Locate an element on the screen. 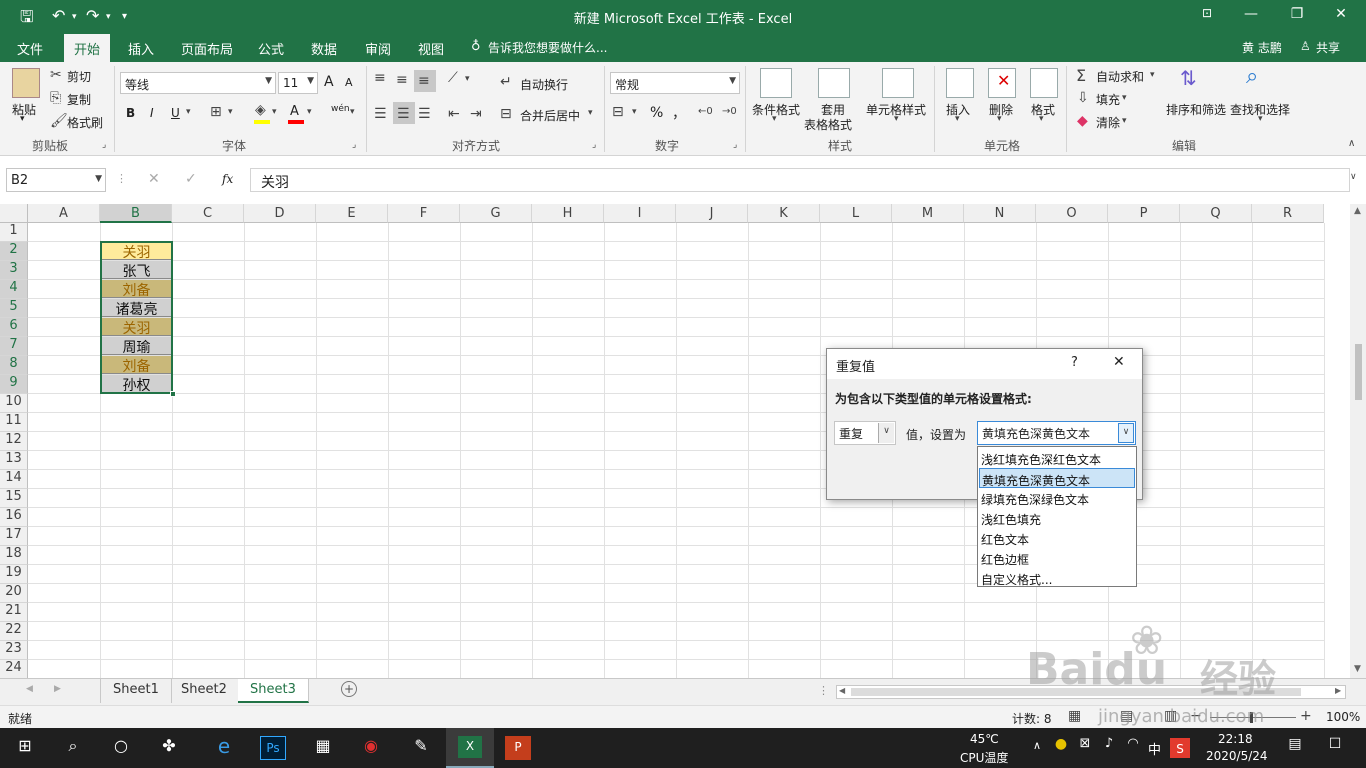 Image resolution: width=1366 pixels, height=768 pixels. duplicate-type-select: 重复 ∨ is located at coordinates (865, 433).